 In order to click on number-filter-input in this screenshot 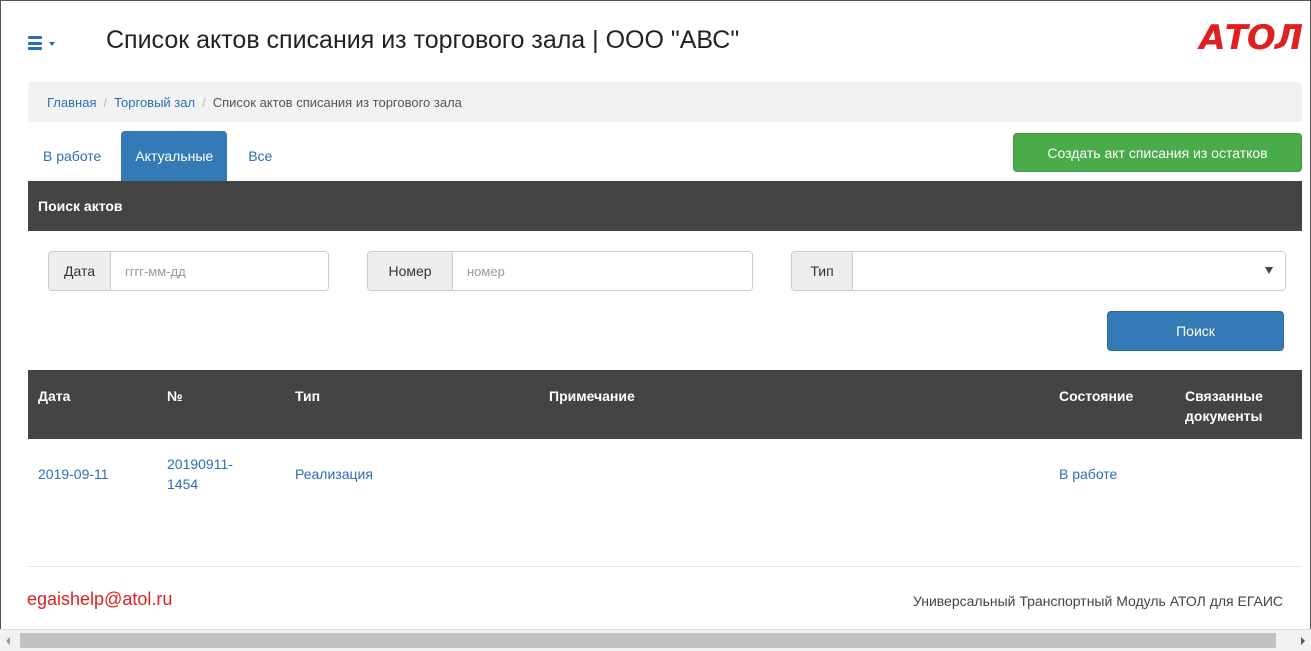, I will do `click(602, 271)`.